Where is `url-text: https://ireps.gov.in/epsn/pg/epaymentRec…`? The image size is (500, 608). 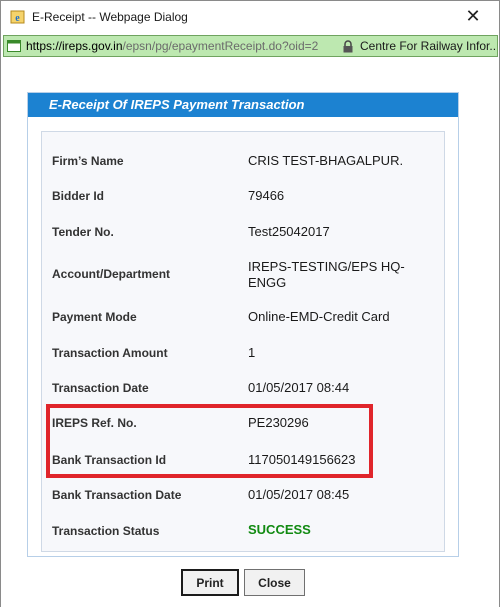
url-text: https://ireps.gov.in/epsn/pg/epaymentRec… is located at coordinates (183, 46).